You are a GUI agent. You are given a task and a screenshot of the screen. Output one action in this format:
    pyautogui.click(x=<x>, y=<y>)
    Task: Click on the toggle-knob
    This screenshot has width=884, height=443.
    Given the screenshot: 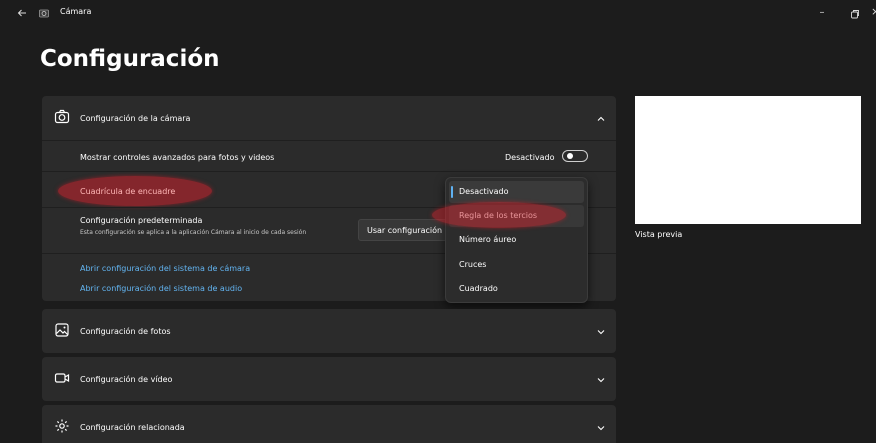 What is the action you would take?
    pyautogui.click(x=570, y=156)
    